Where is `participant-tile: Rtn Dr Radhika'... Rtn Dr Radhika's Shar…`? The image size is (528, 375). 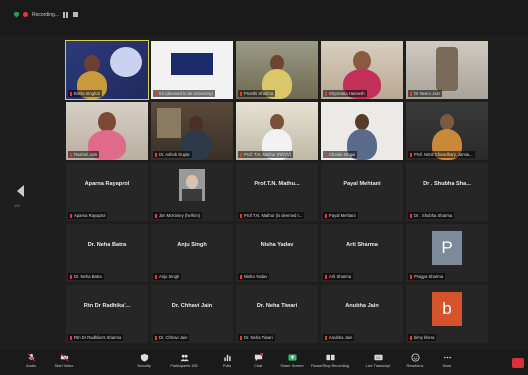
participant-tile: Rtn Dr Radhika'... Rtn Dr Radhika's Shar… is located at coordinates (107, 314).